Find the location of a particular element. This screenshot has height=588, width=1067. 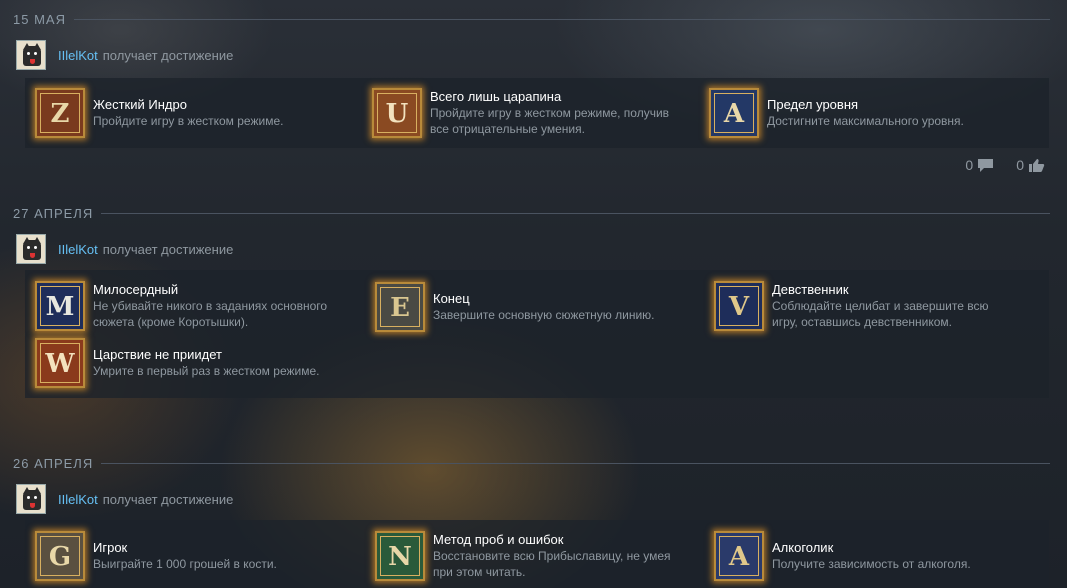

date-label: 15 МАЯ is located at coordinates (39, 19).